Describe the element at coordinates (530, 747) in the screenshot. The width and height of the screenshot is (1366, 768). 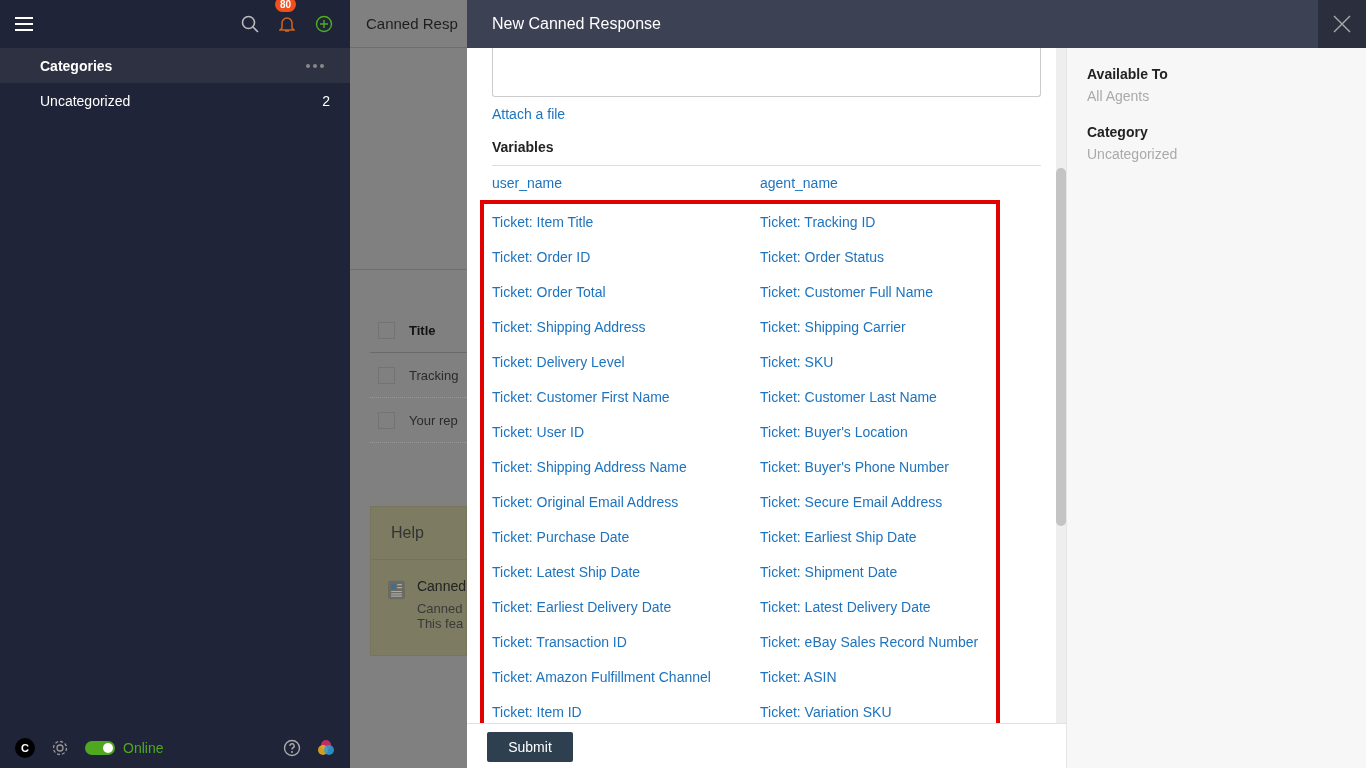
I see `submit-button: Submit` at that location.